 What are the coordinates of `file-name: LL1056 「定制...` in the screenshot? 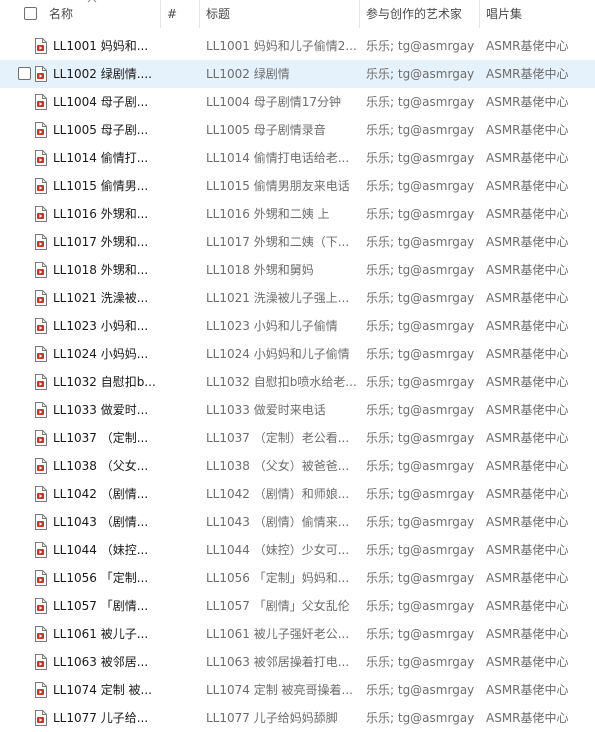 It's located at (101, 578).